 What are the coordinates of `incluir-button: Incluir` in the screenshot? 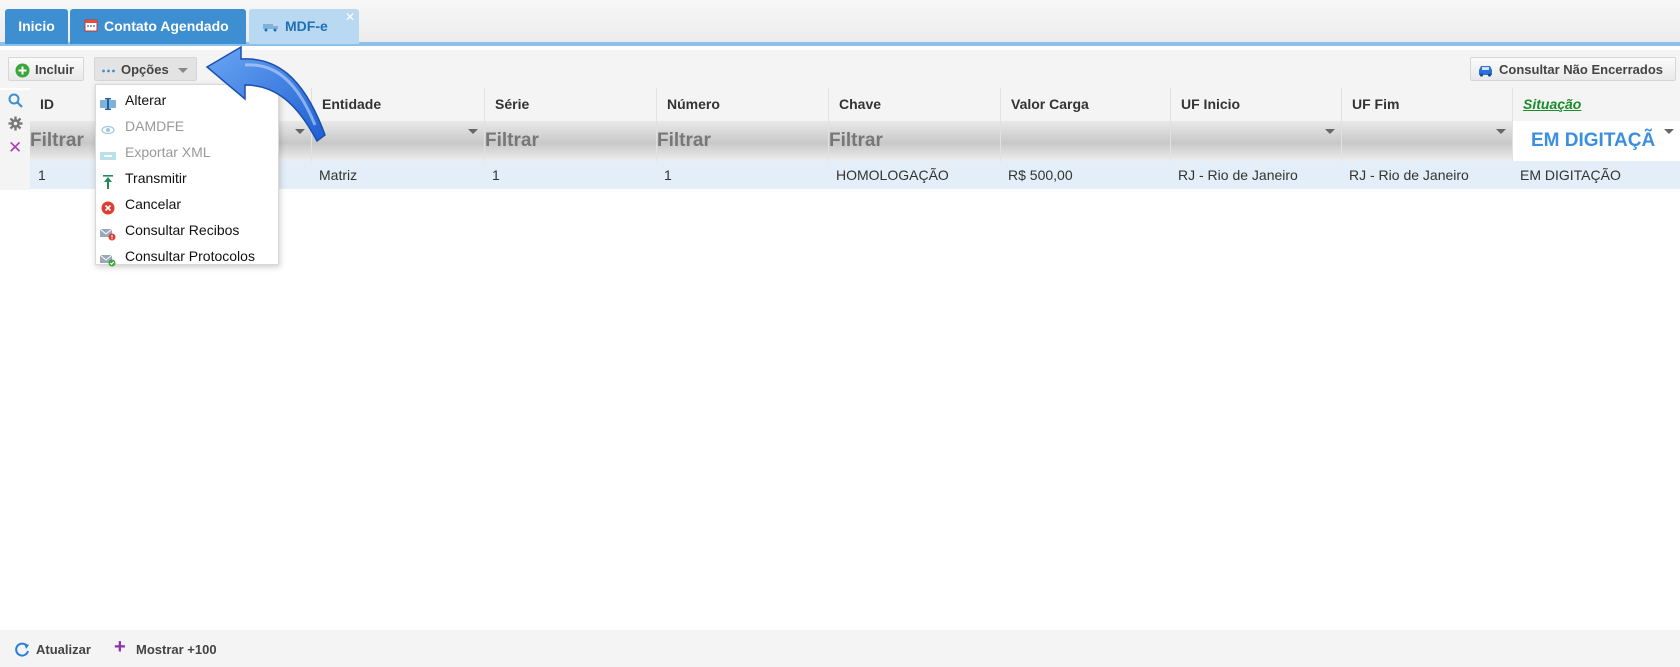 It's located at (46, 69).